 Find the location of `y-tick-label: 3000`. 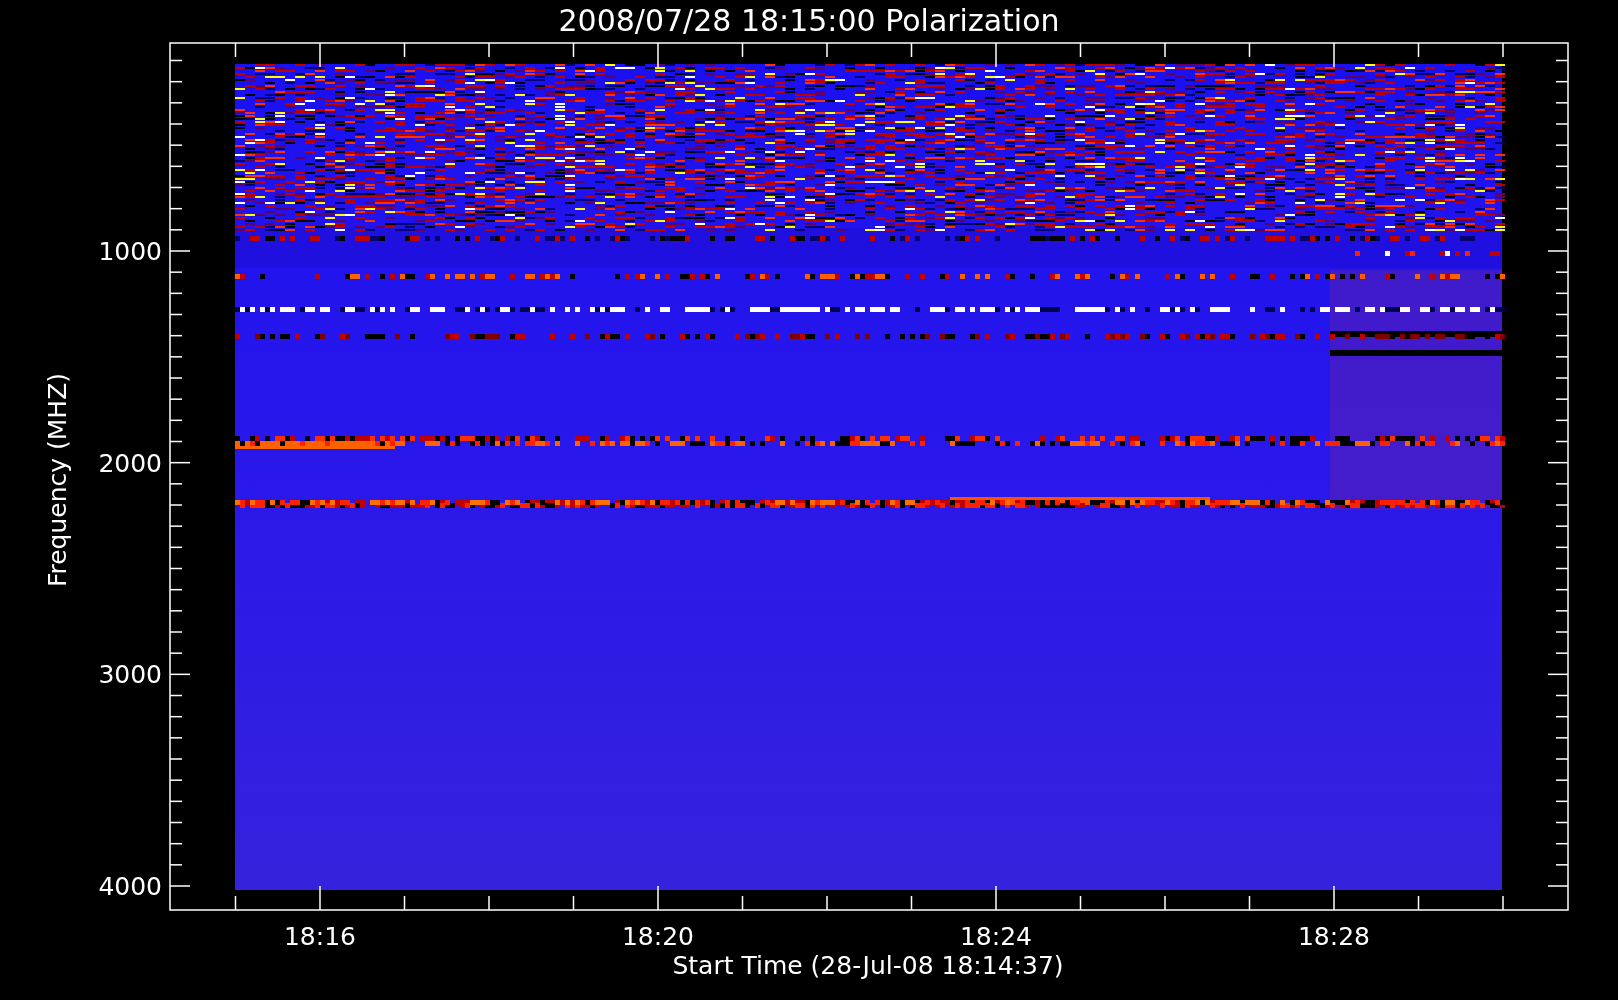

y-tick-label: 3000 is located at coordinates (130, 675).